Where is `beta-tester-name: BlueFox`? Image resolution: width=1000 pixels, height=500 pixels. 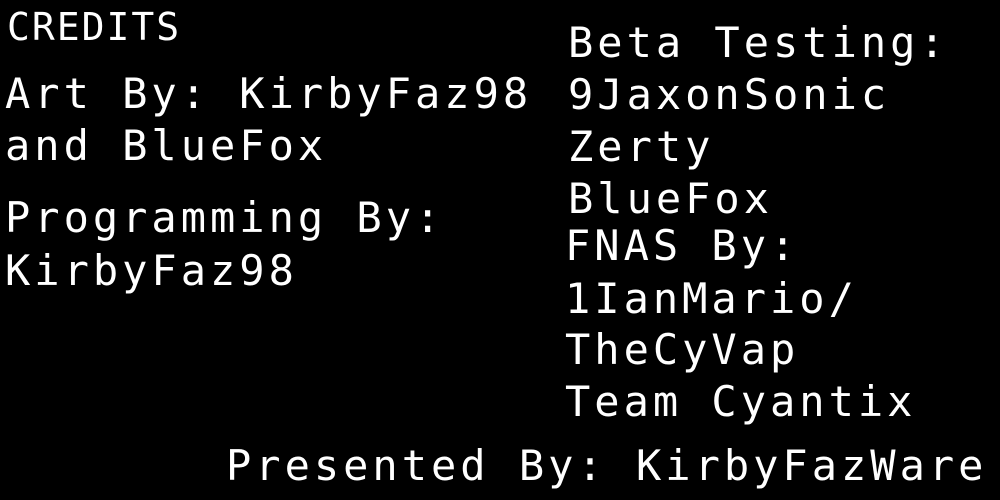
beta-tester-name: BlueFox is located at coordinates (671, 198).